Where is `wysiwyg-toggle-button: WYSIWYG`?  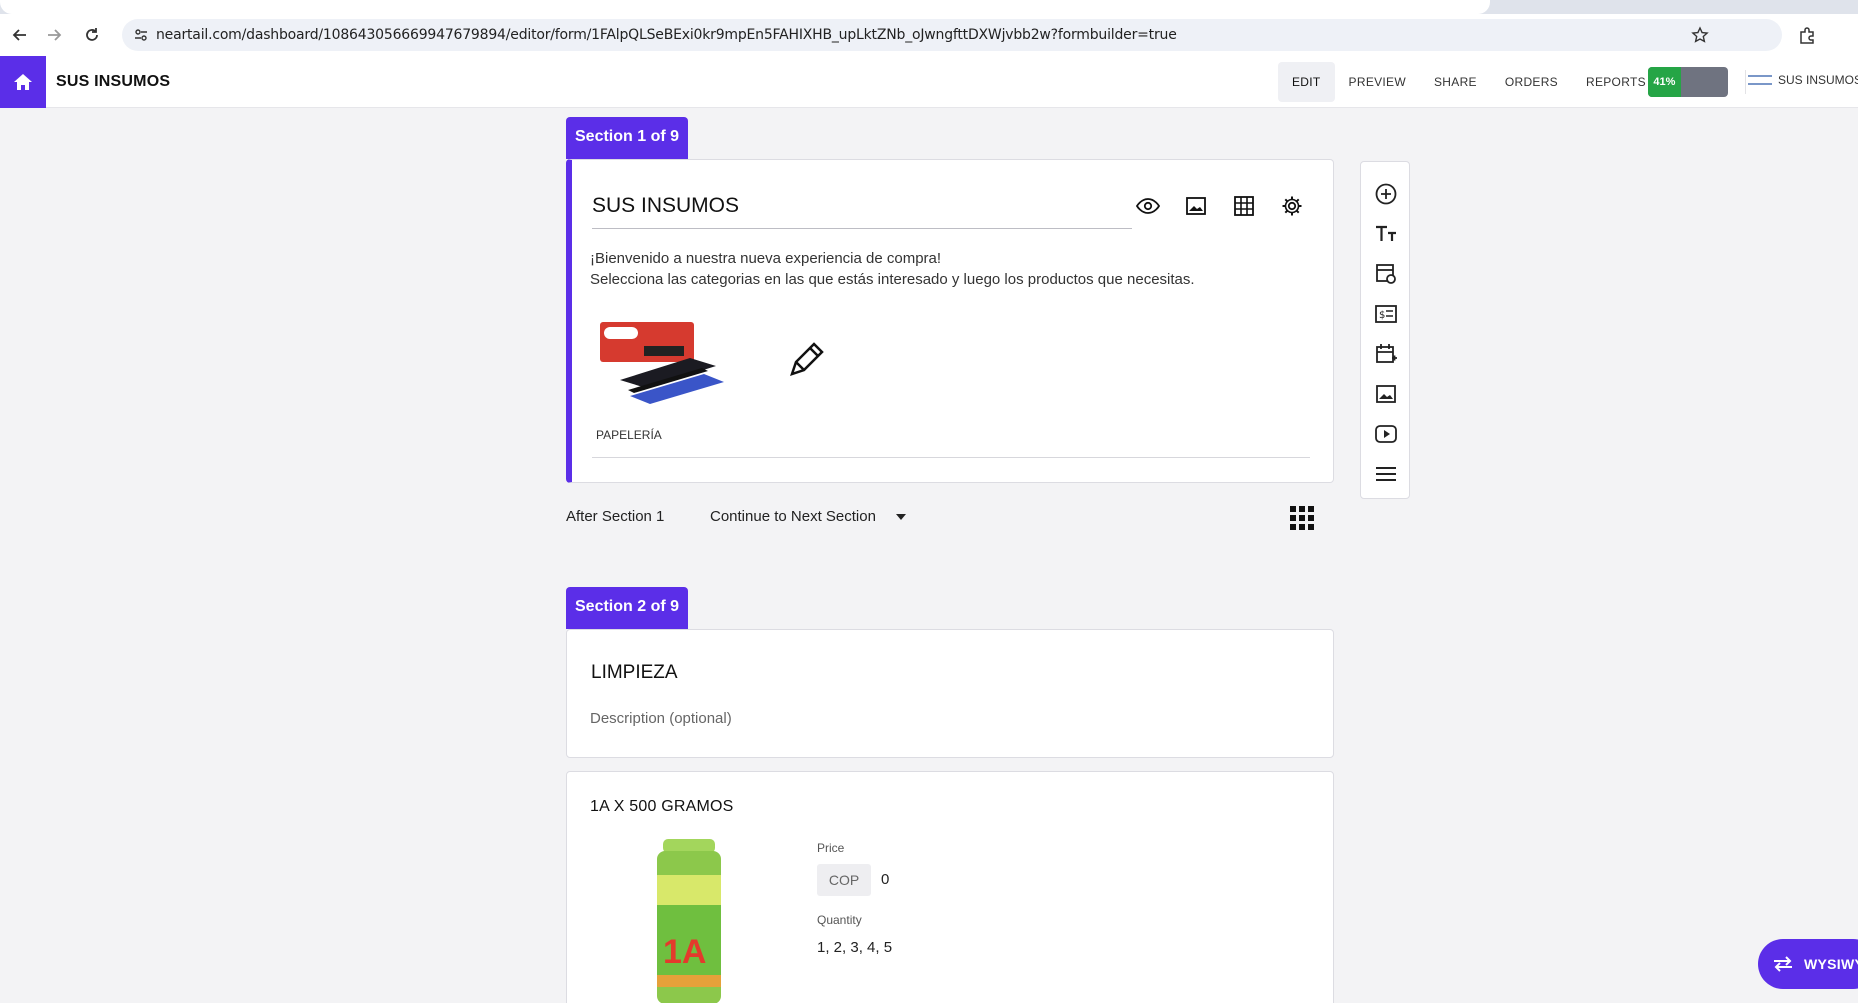
wysiwyg-toggle-button: WYSIWYG is located at coordinates (1808, 964).